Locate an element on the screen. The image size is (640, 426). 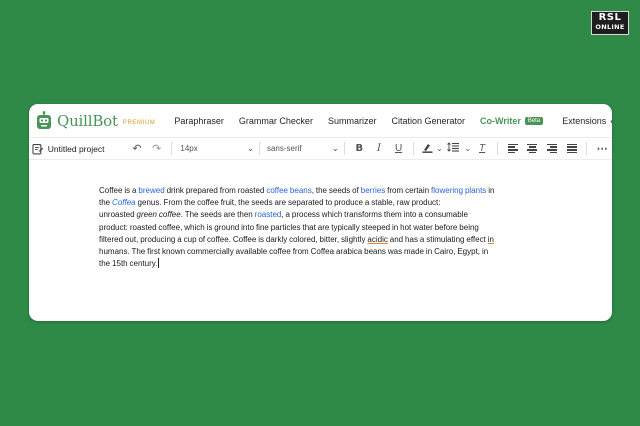
font-family-value: sans-serif is located at coordinates (284, 148).